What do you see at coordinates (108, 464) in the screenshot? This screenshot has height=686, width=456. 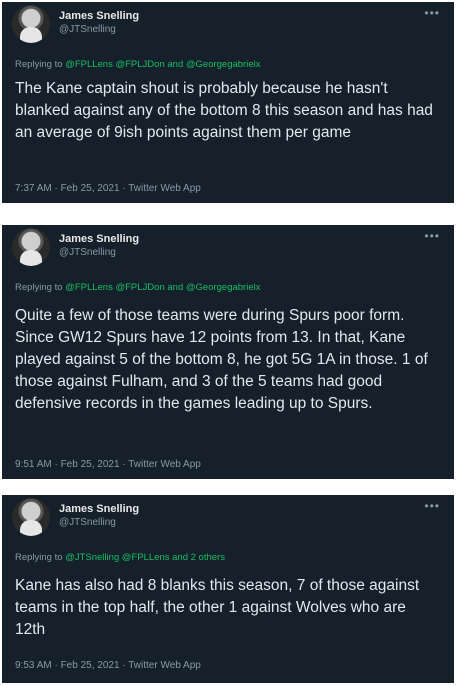 I see `tweet-timestamp: 9:51 AM · Feb 25, 2021 · Twitter Web App` at bounding box center [108, 464].